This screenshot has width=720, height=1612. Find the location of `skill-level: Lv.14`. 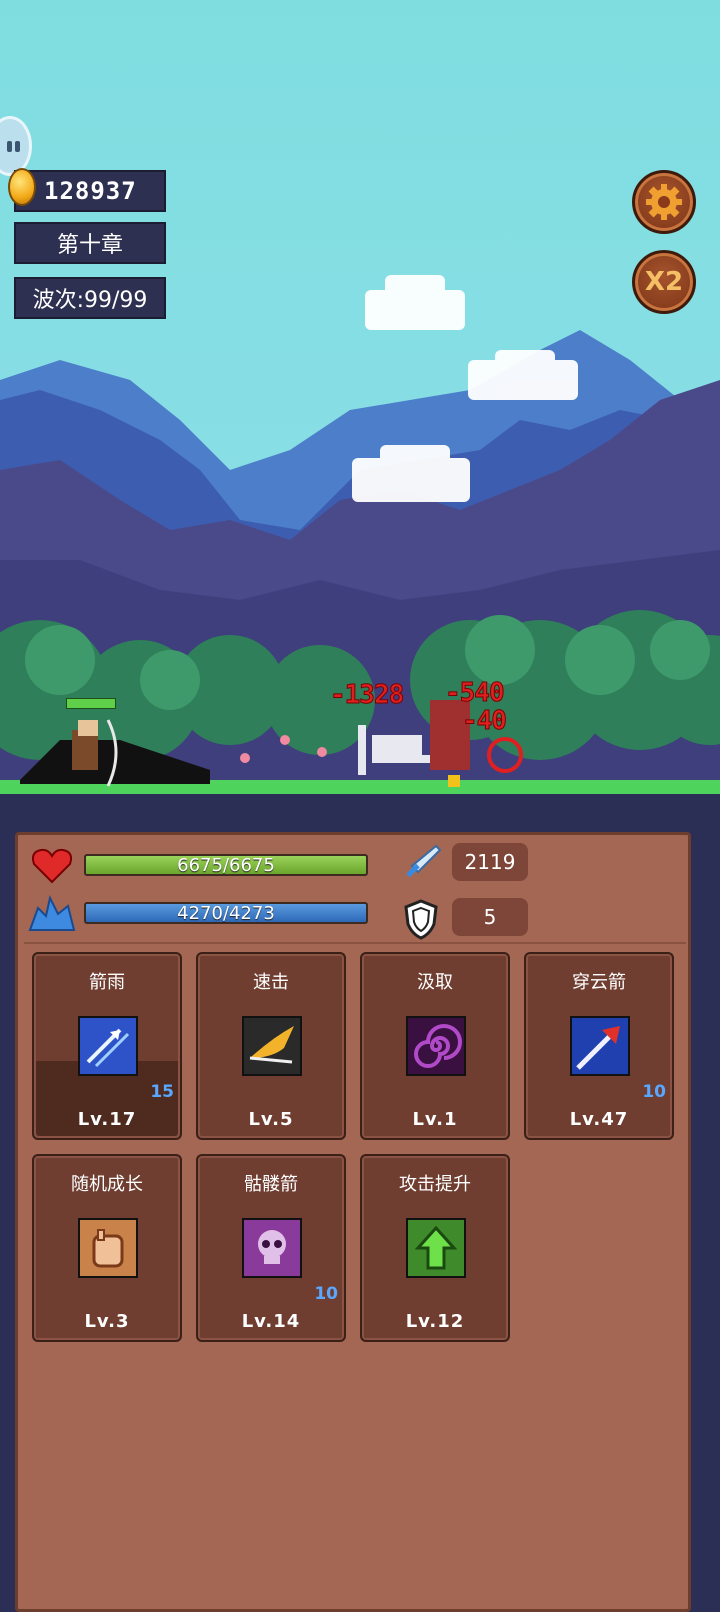

skill-level: Lv.14 is located at coordinates (271, 1321).